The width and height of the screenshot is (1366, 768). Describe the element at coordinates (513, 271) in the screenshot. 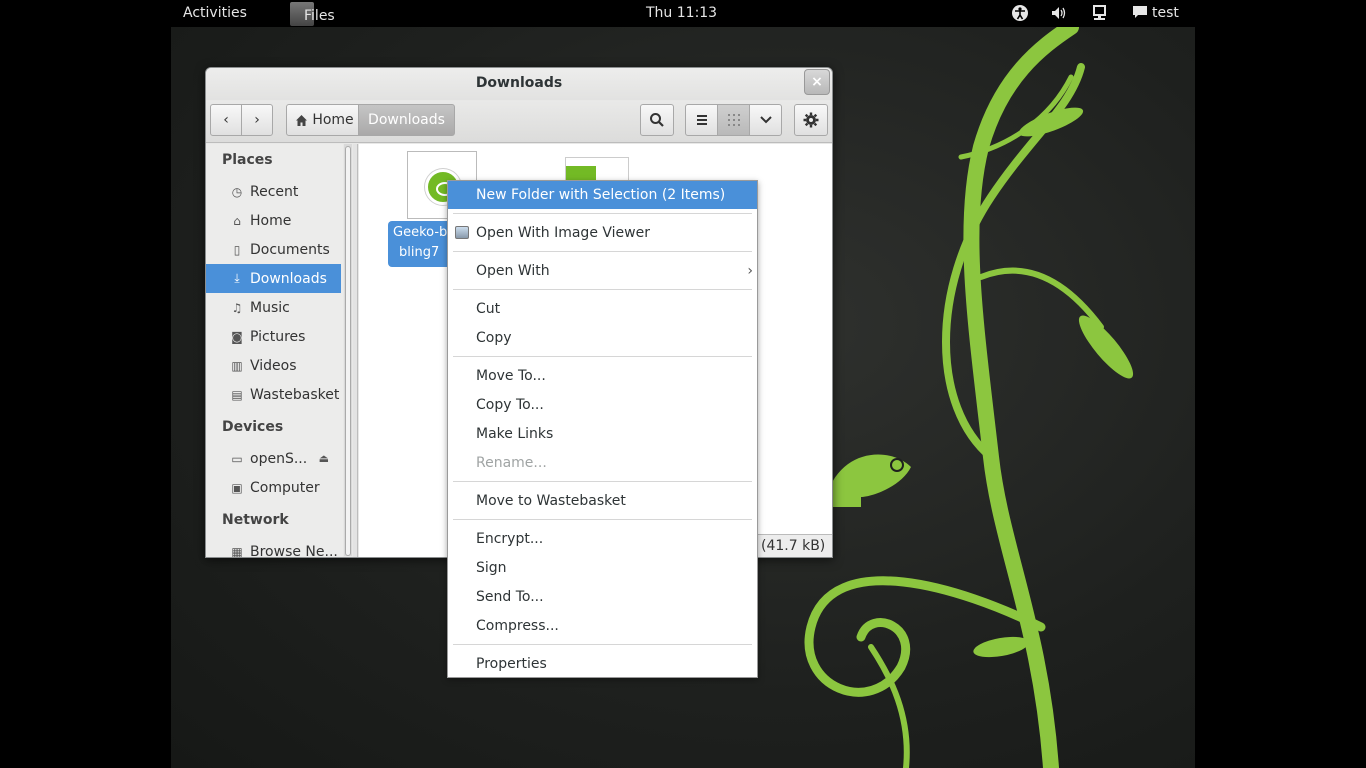

I see `menu-item-label: Open With` at that location.